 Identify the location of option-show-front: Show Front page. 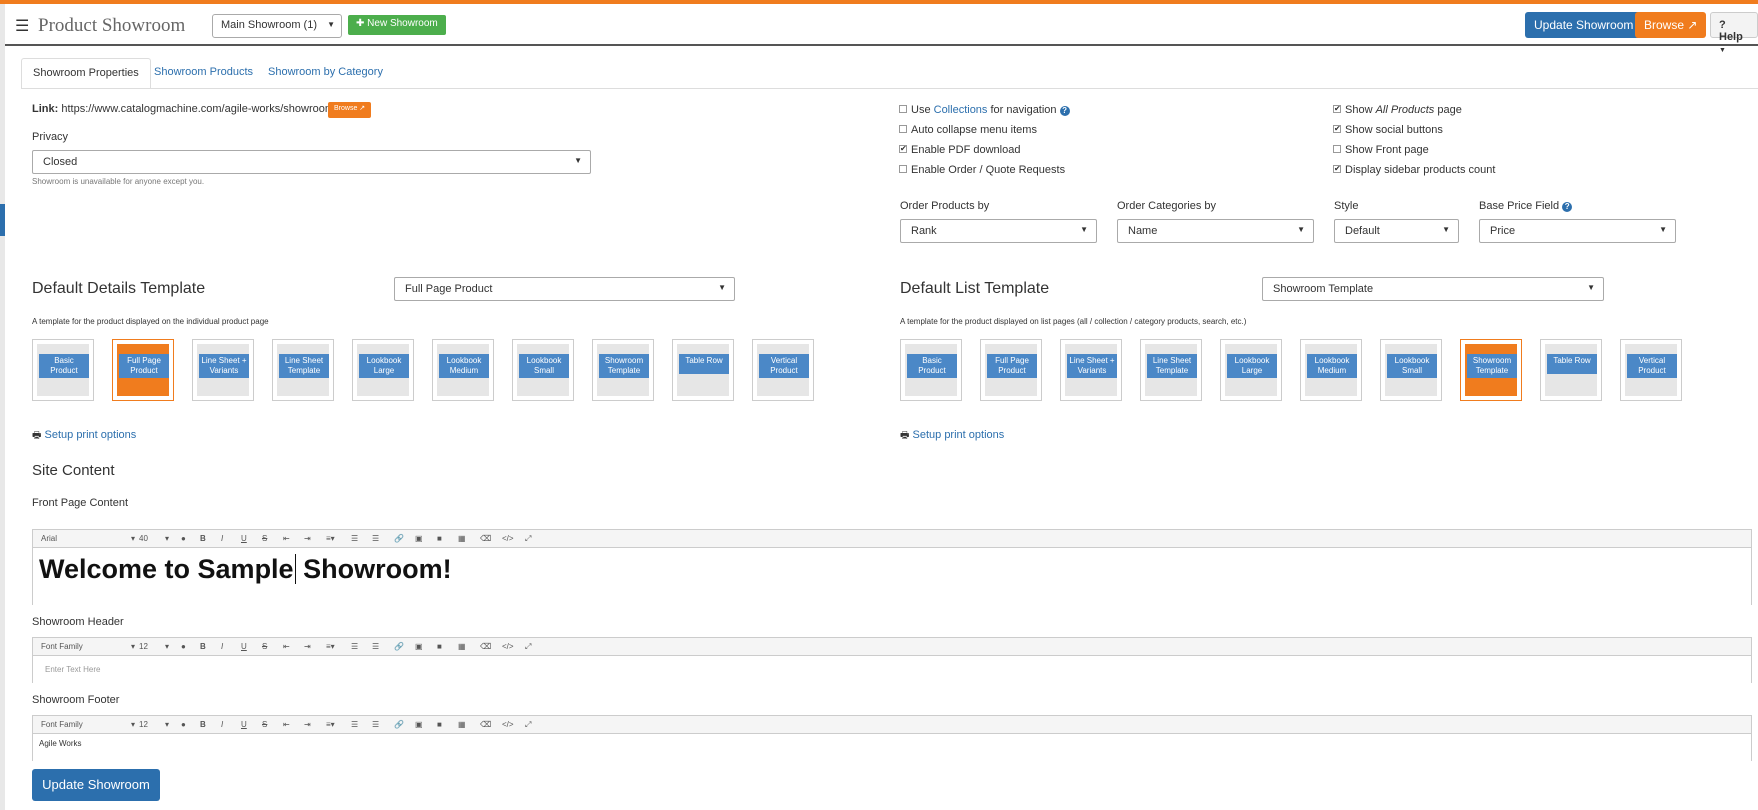
(1381, 150).